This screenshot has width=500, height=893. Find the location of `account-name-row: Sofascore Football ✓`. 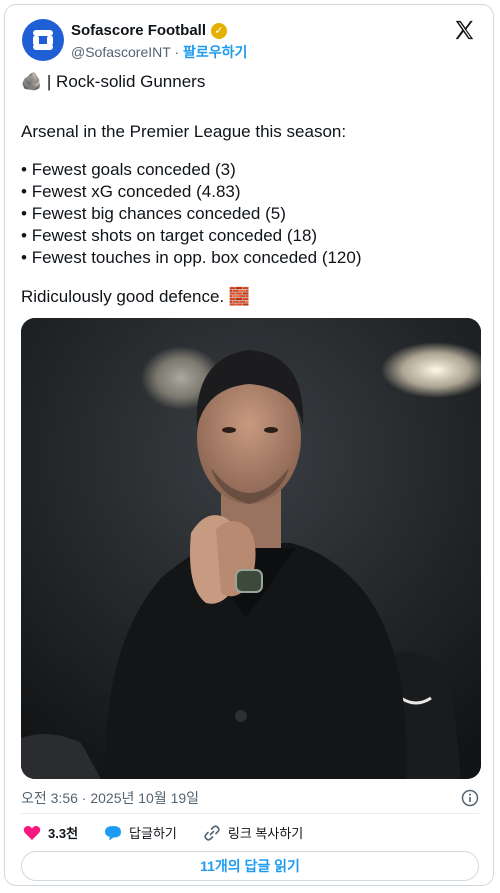

account-name-row: Sofascore Football ✓ is located at coordinates (149, 30).